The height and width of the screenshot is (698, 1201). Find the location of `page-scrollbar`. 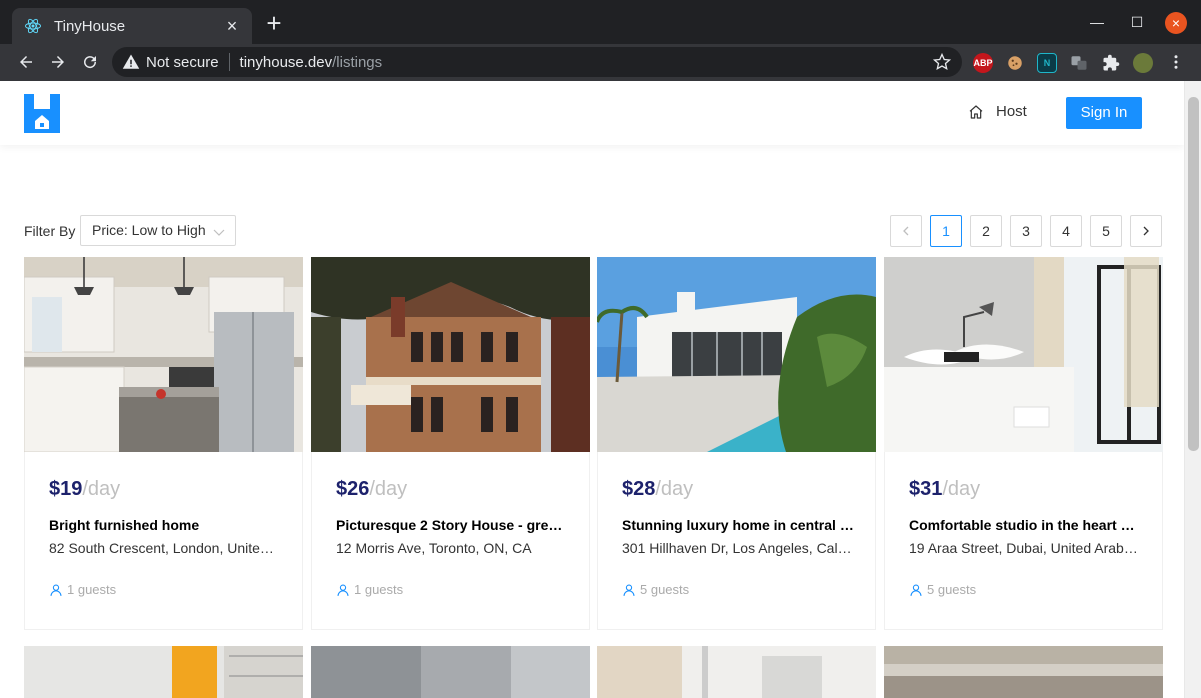

page-scrollbar is located at coordinates (1192, 389).